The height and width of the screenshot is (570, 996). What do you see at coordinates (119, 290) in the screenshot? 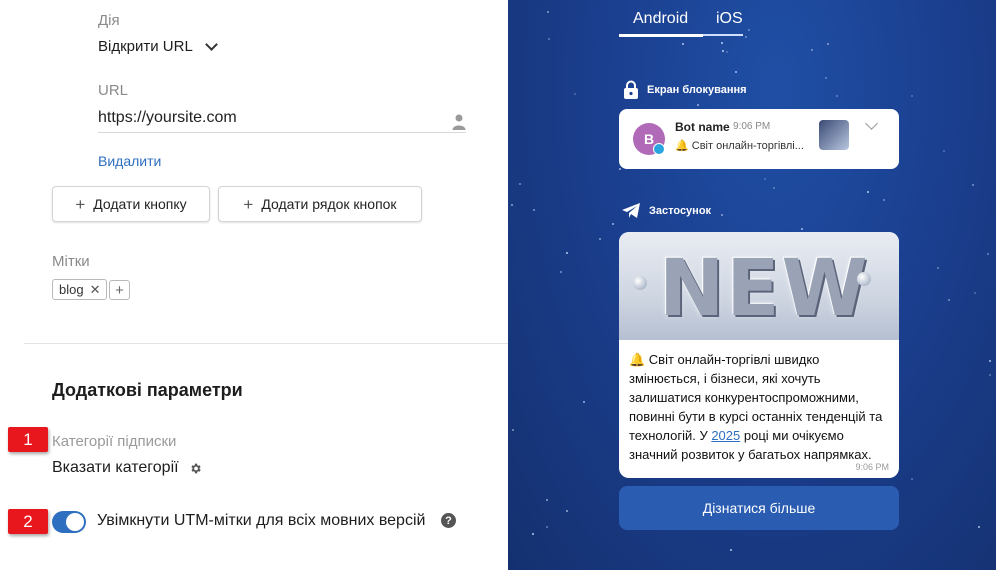
I see `add-tag-button: +` at bounding box center [119, 290].